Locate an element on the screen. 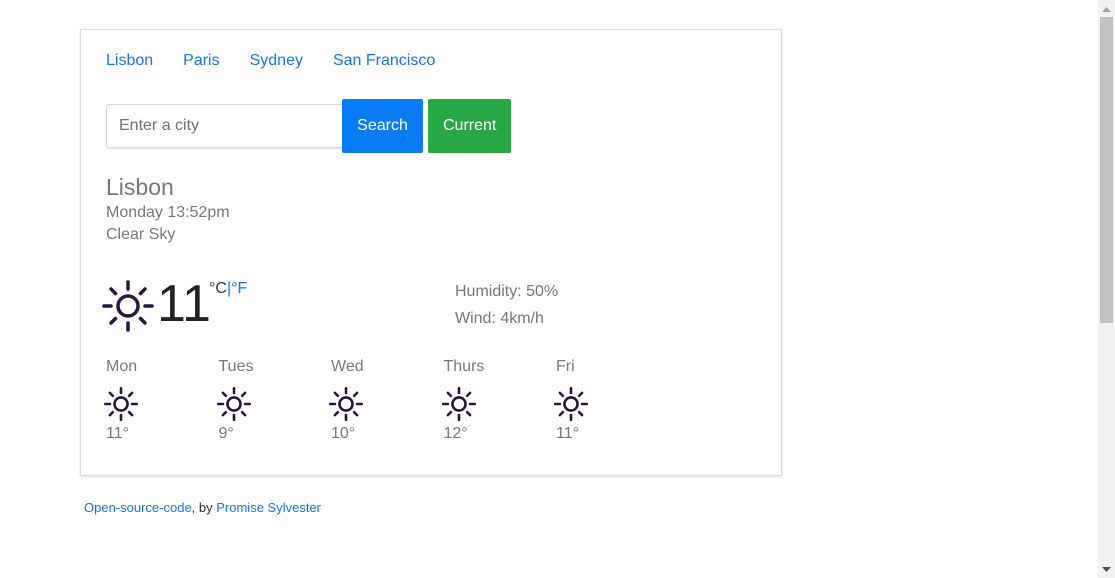  forecast-day-label: Wed is located at coordinates (347, 366).